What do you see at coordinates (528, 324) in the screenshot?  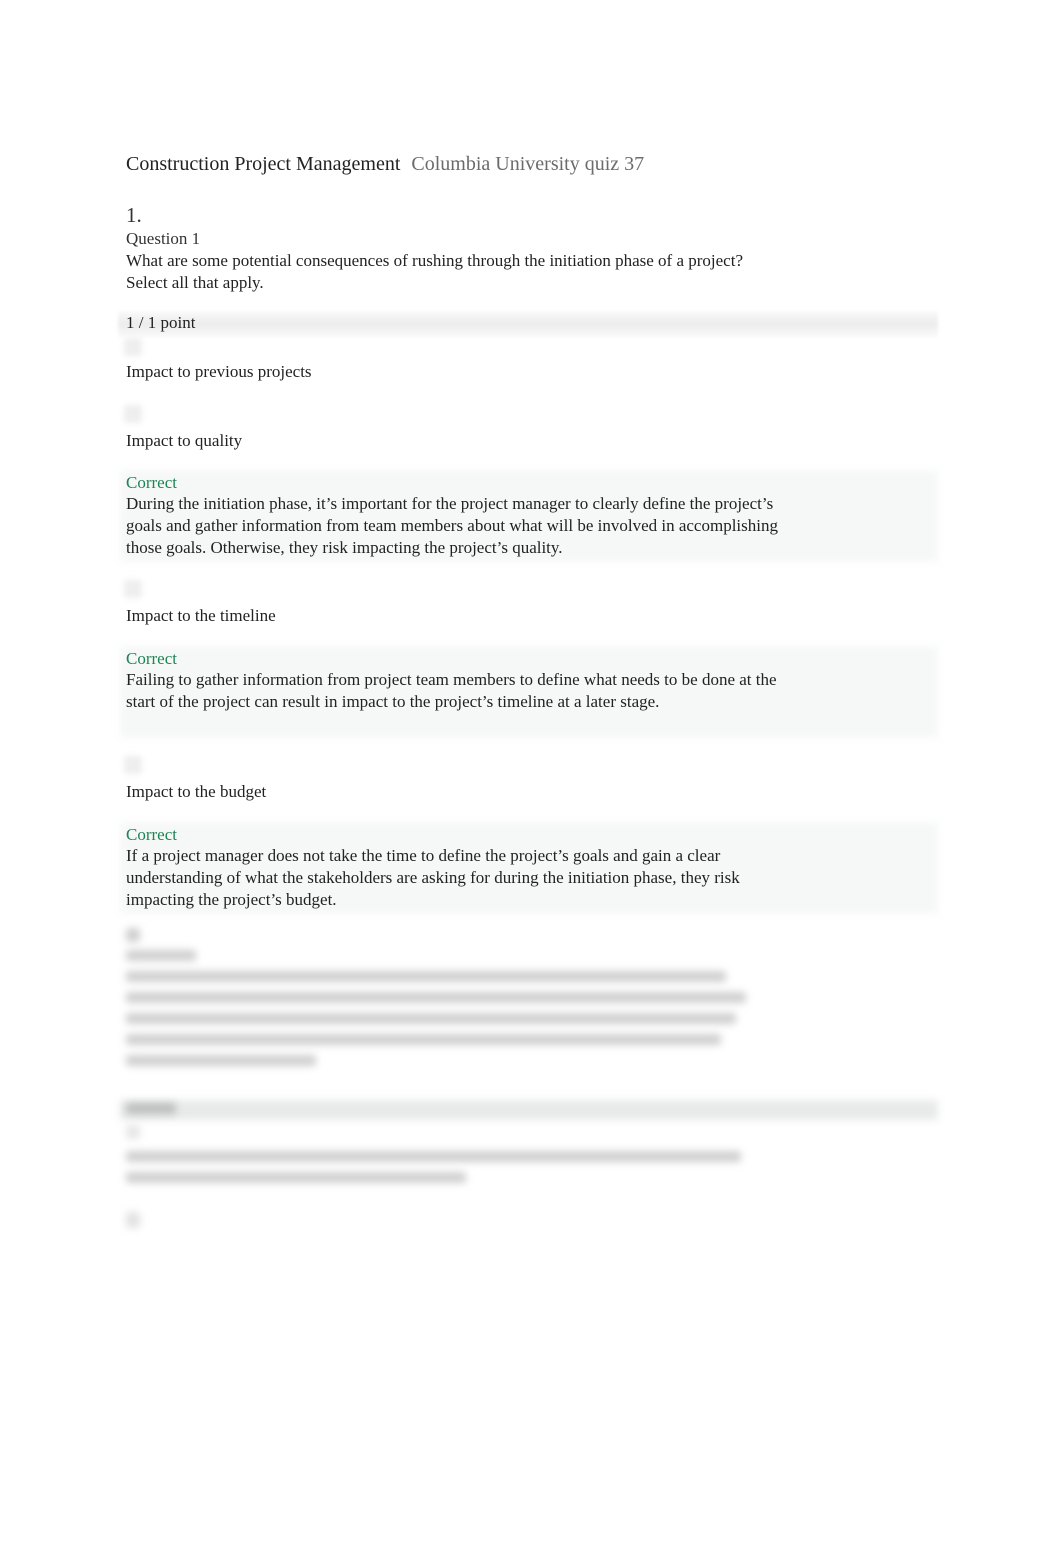 I see `score-bar` at bounding box center [528, 324].